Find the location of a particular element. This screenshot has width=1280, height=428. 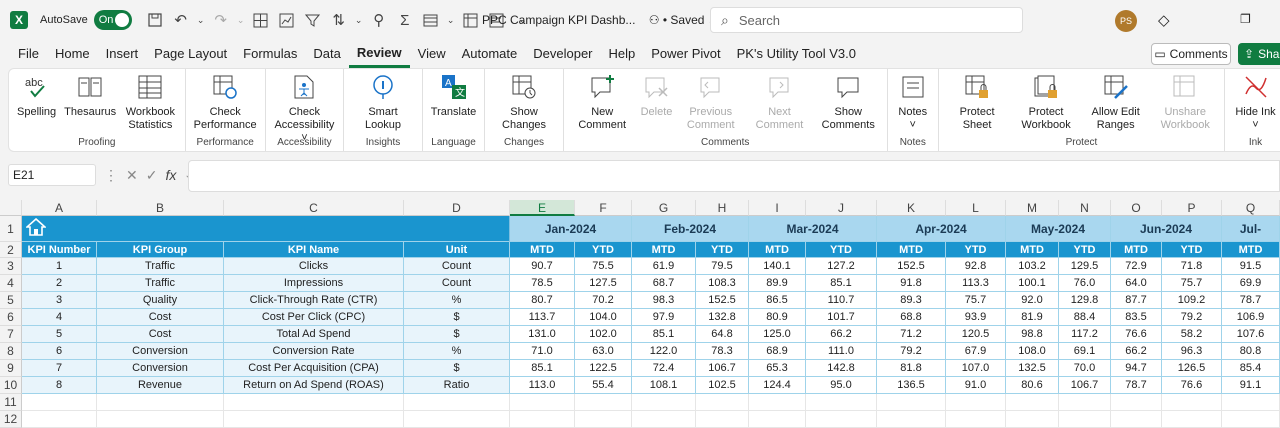

table-cell: Cost Per Click (CPC) is located at coordinates (314, 317).